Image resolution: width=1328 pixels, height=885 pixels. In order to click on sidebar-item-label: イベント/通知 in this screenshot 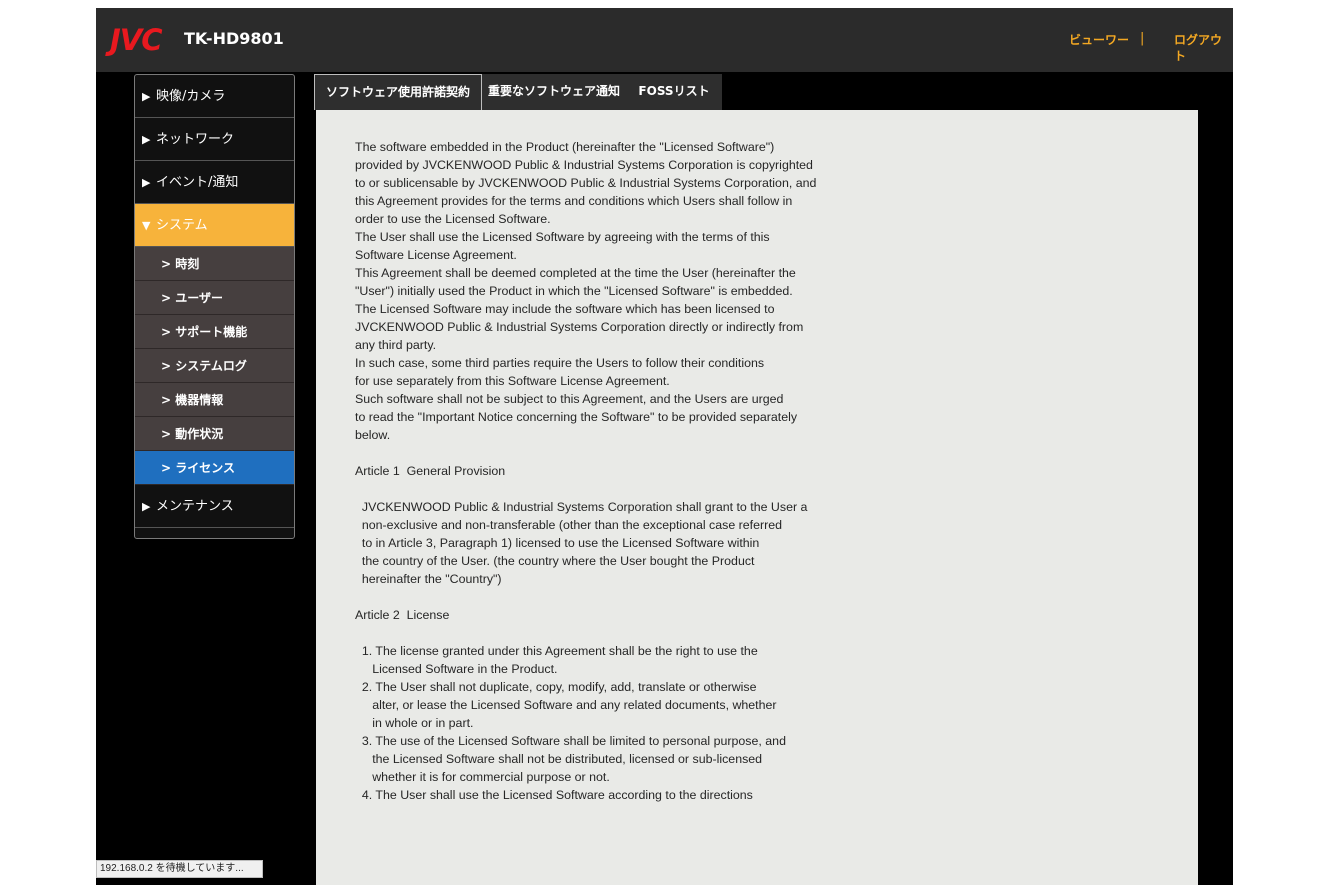, I will do `click(197, 182)`.